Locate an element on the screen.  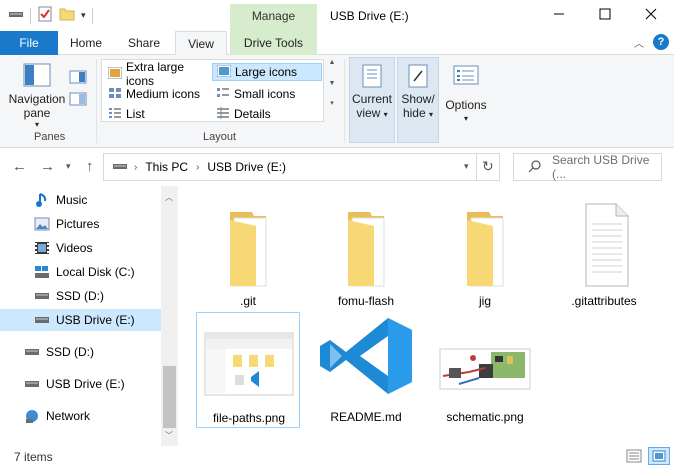
scrollbar-thumb is located at coordinates (169, 397).